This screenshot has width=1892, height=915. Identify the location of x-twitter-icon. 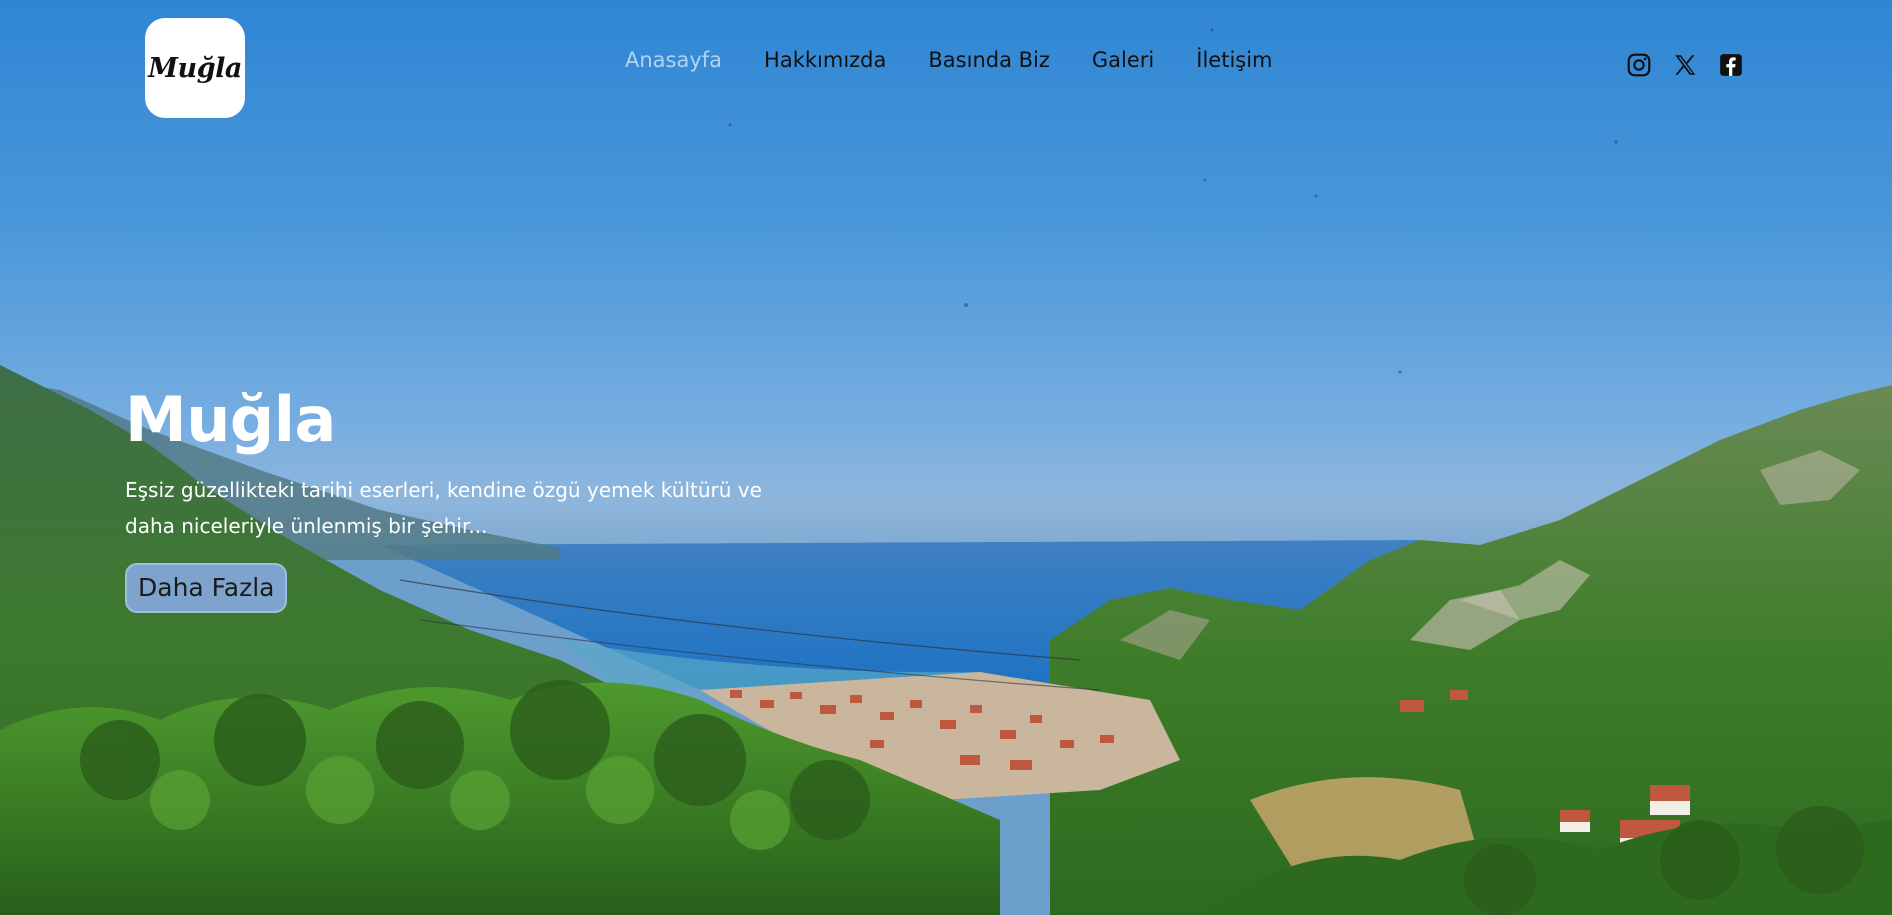
(1685, 65).